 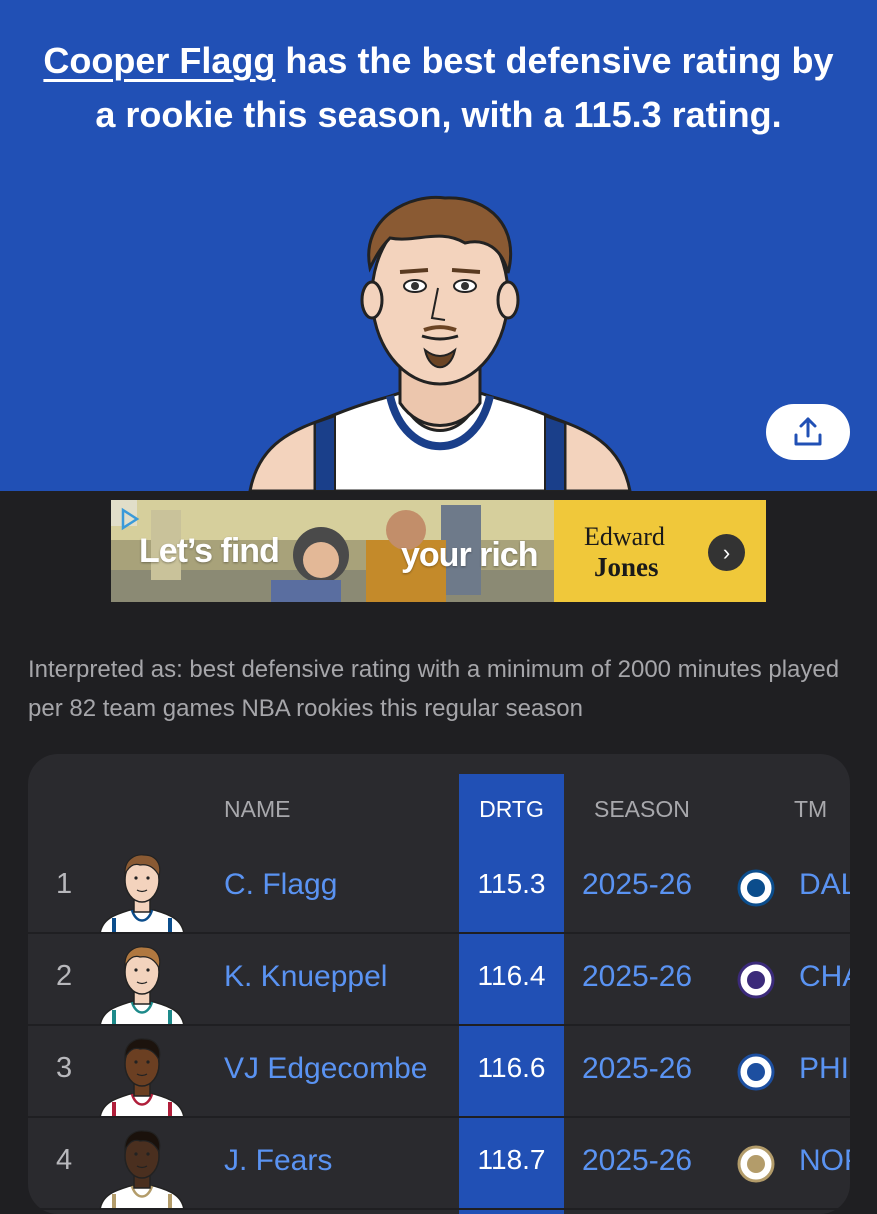 I want to click on ad-choices-icon, so click(x=130, y=519).